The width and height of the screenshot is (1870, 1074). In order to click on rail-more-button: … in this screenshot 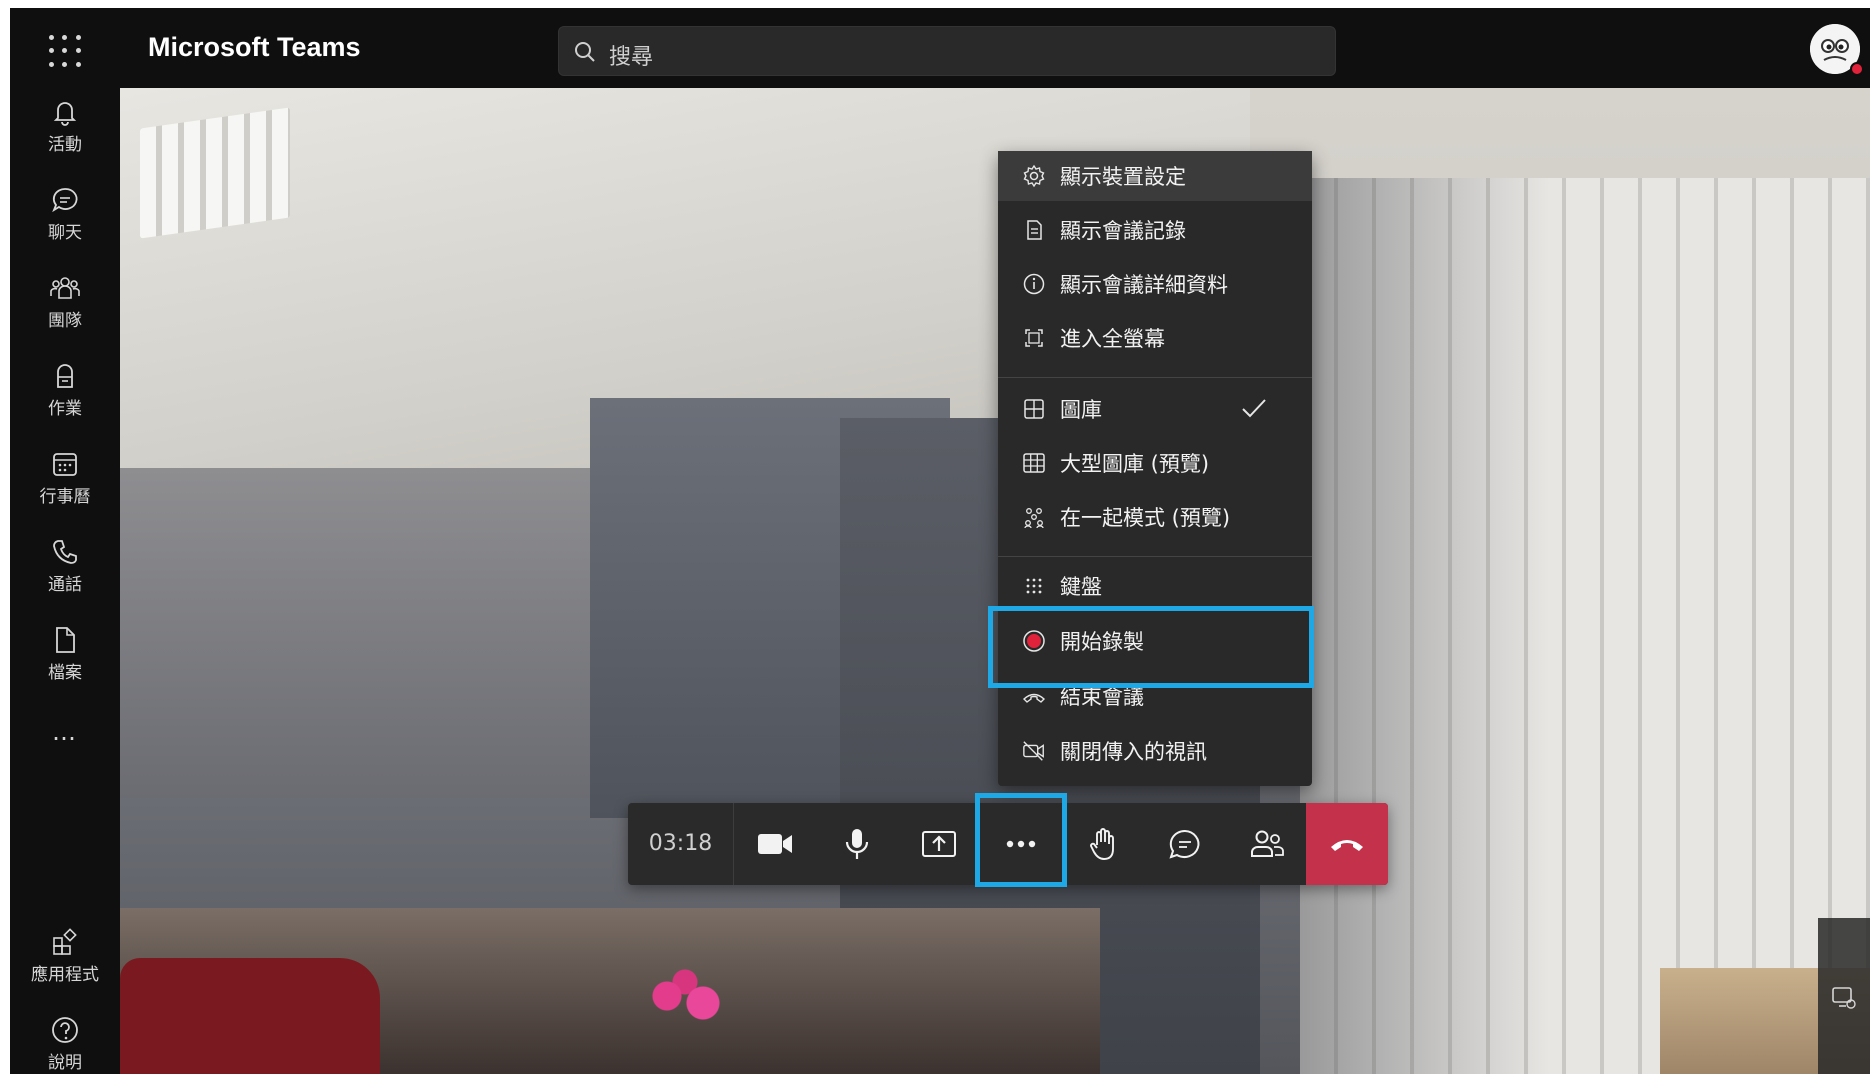, I will do `click(65, 738)`.